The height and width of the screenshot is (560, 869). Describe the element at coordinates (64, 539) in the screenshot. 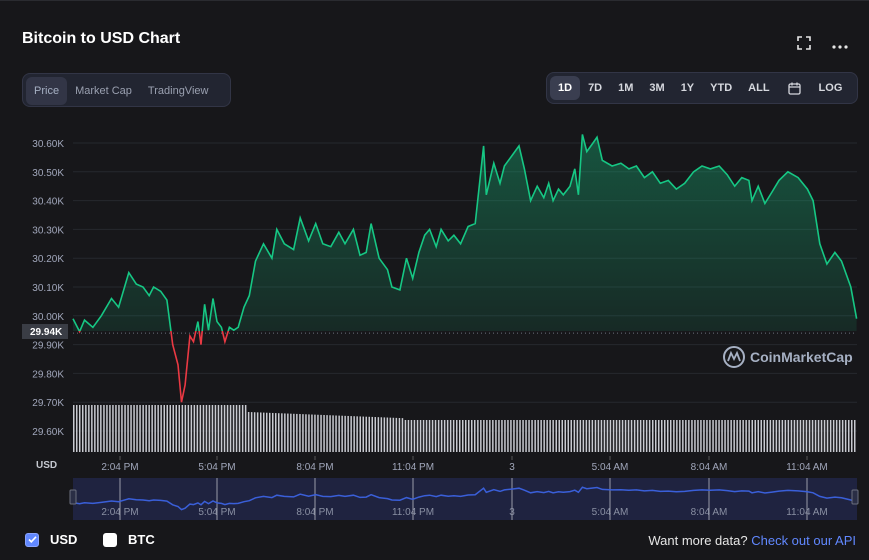

I see `usd-label: USD` at that location.